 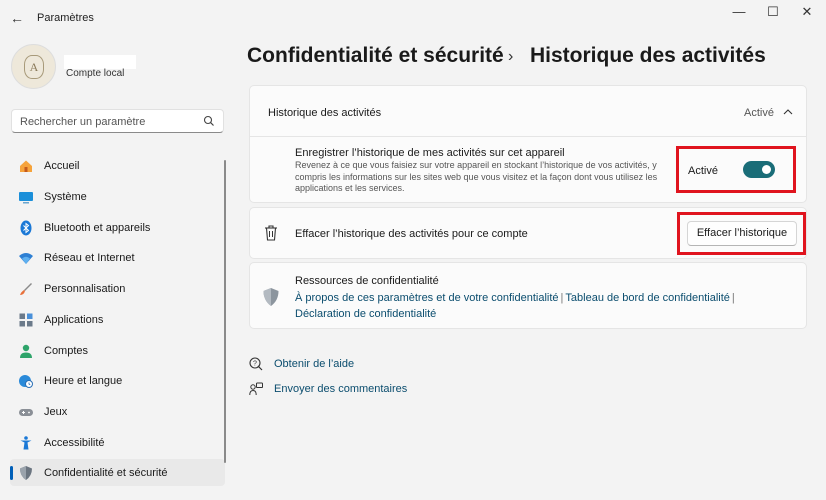 I want to click on avatar: A, so click(x=33, y=66).